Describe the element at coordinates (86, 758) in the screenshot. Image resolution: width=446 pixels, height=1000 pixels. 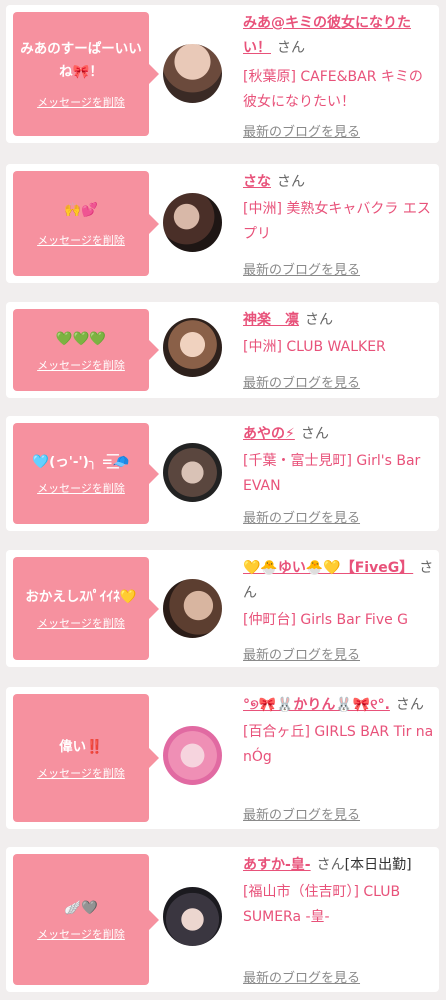
I see `message-bubble: 偉い‼️ メッセージを削除` at that location.